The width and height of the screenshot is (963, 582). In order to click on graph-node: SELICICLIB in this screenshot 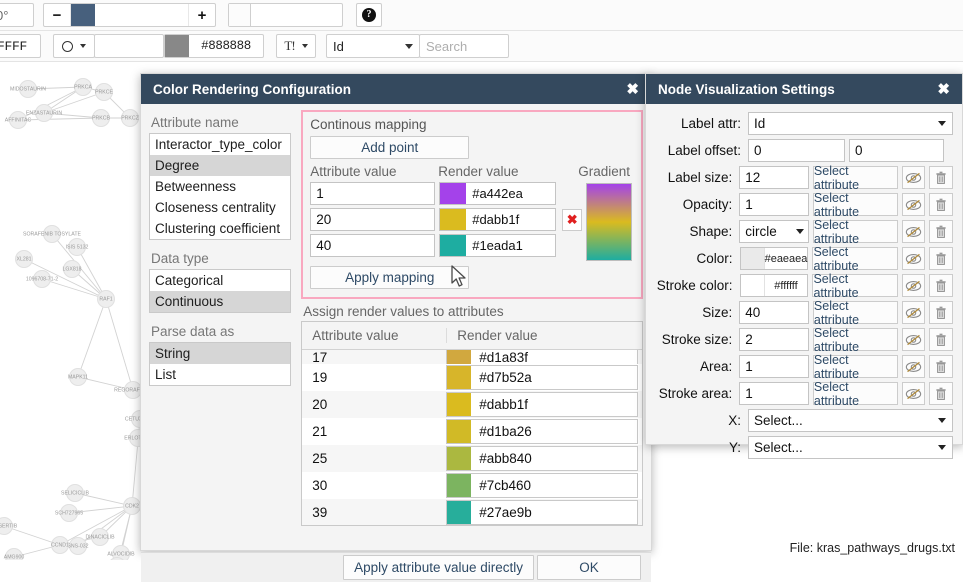, I will do `click(75, 493)`.